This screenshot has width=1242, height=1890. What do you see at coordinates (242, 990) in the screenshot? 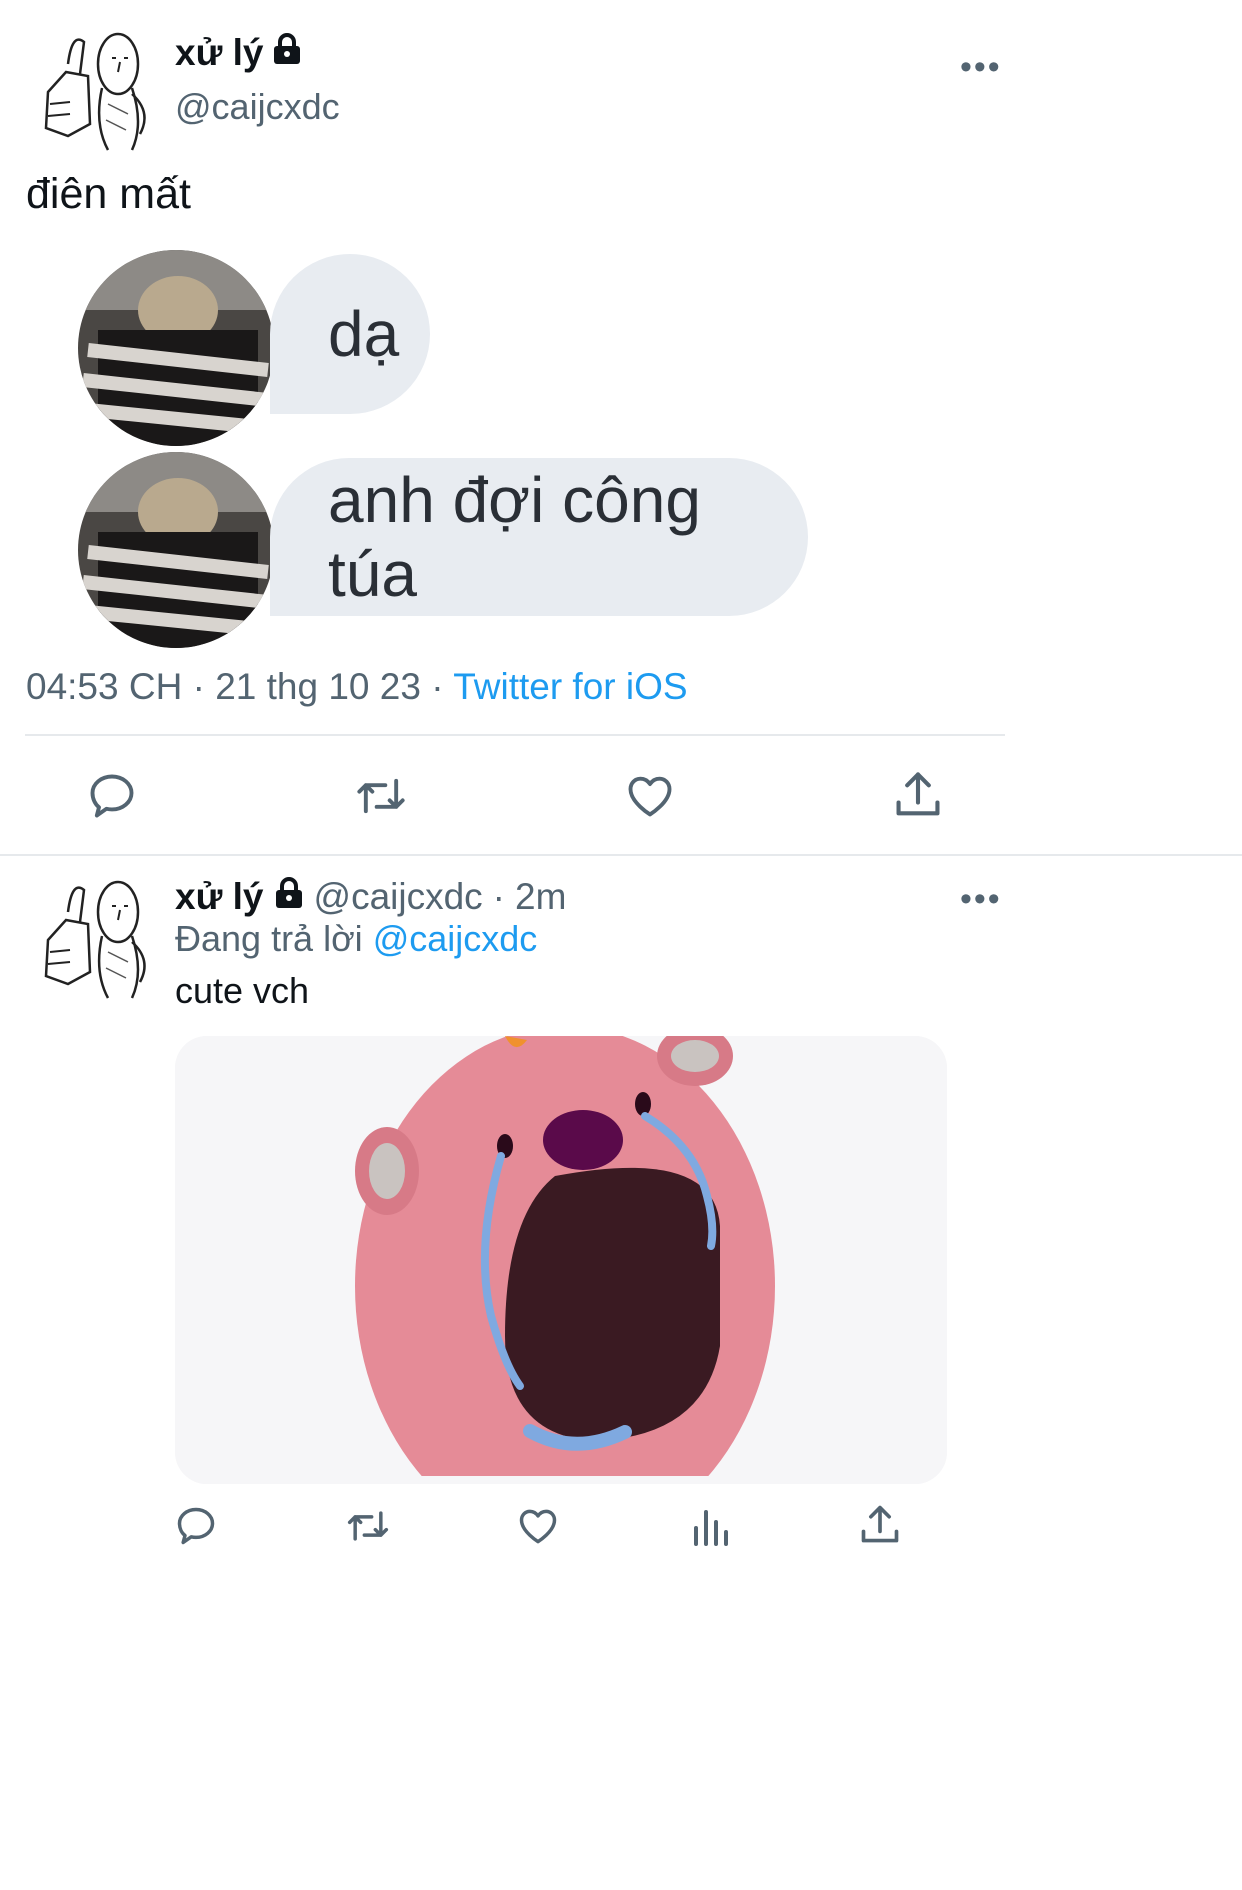
I see `reply-text: cute vch` at bounding box center [242, 990].